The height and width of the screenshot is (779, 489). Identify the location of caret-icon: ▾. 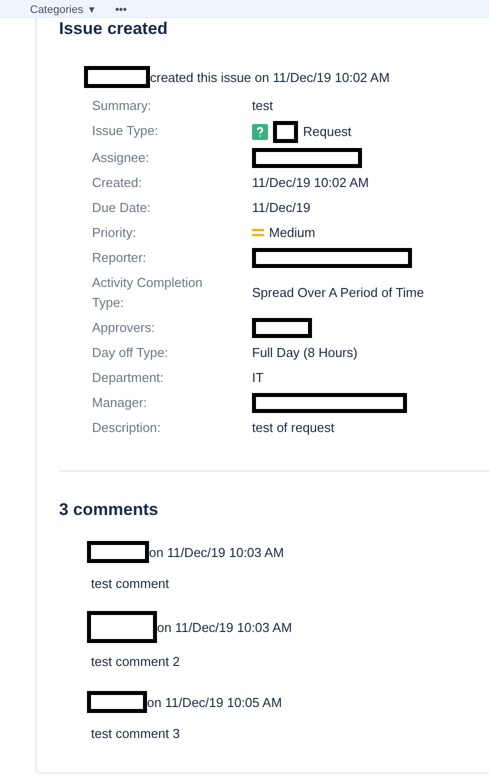
(92, 10).